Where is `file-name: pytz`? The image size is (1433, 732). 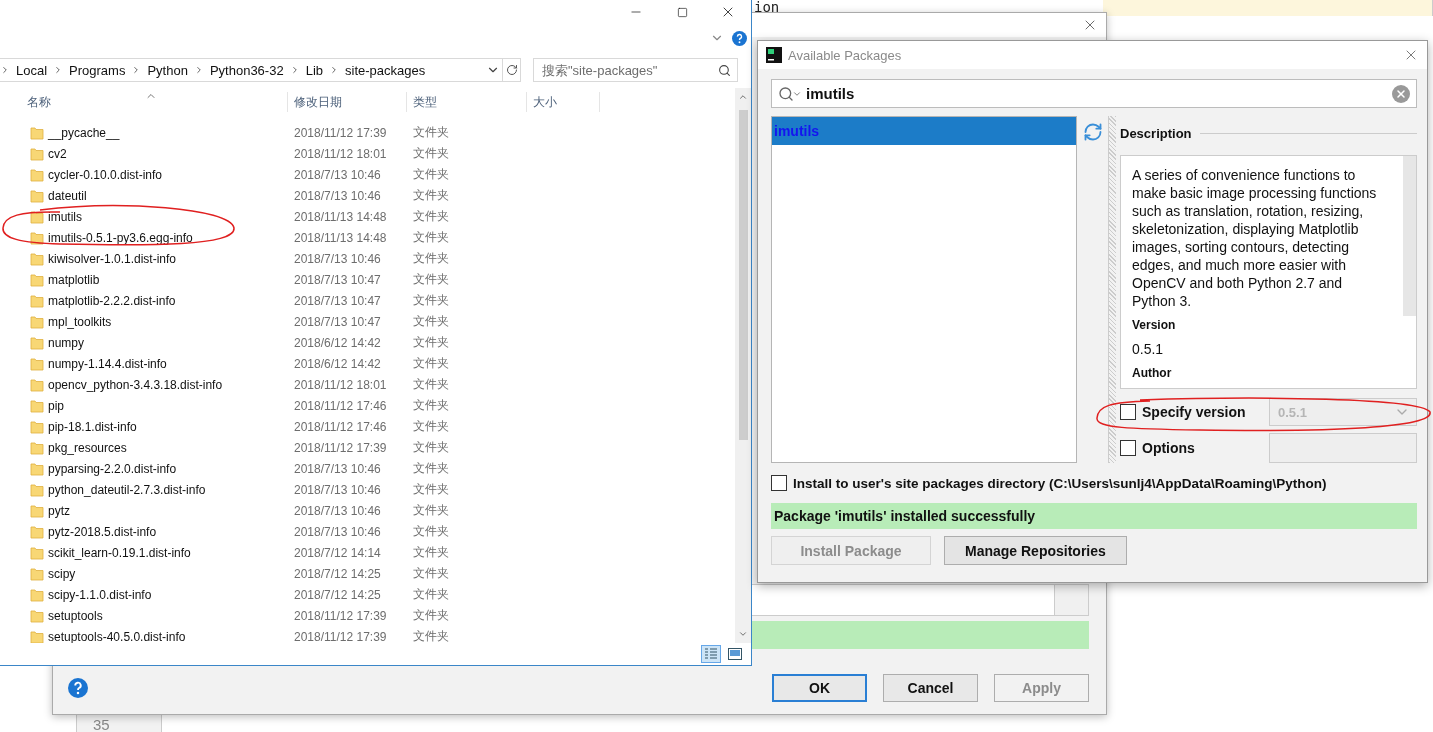
file-name: pytz is located at coordinates (59, 510).